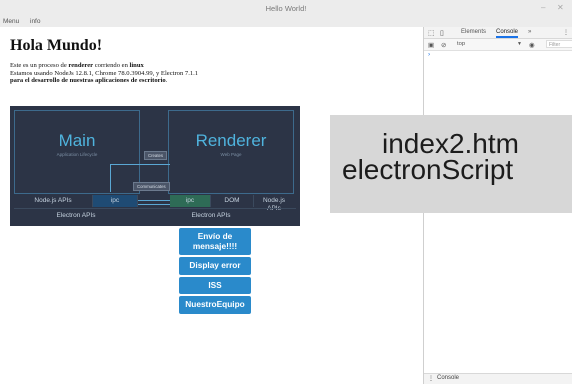 Image resolution: width=572 pixels, height=384 pixels. I want to click on node-apis-right-line1: Node.js, so click(274, 200).